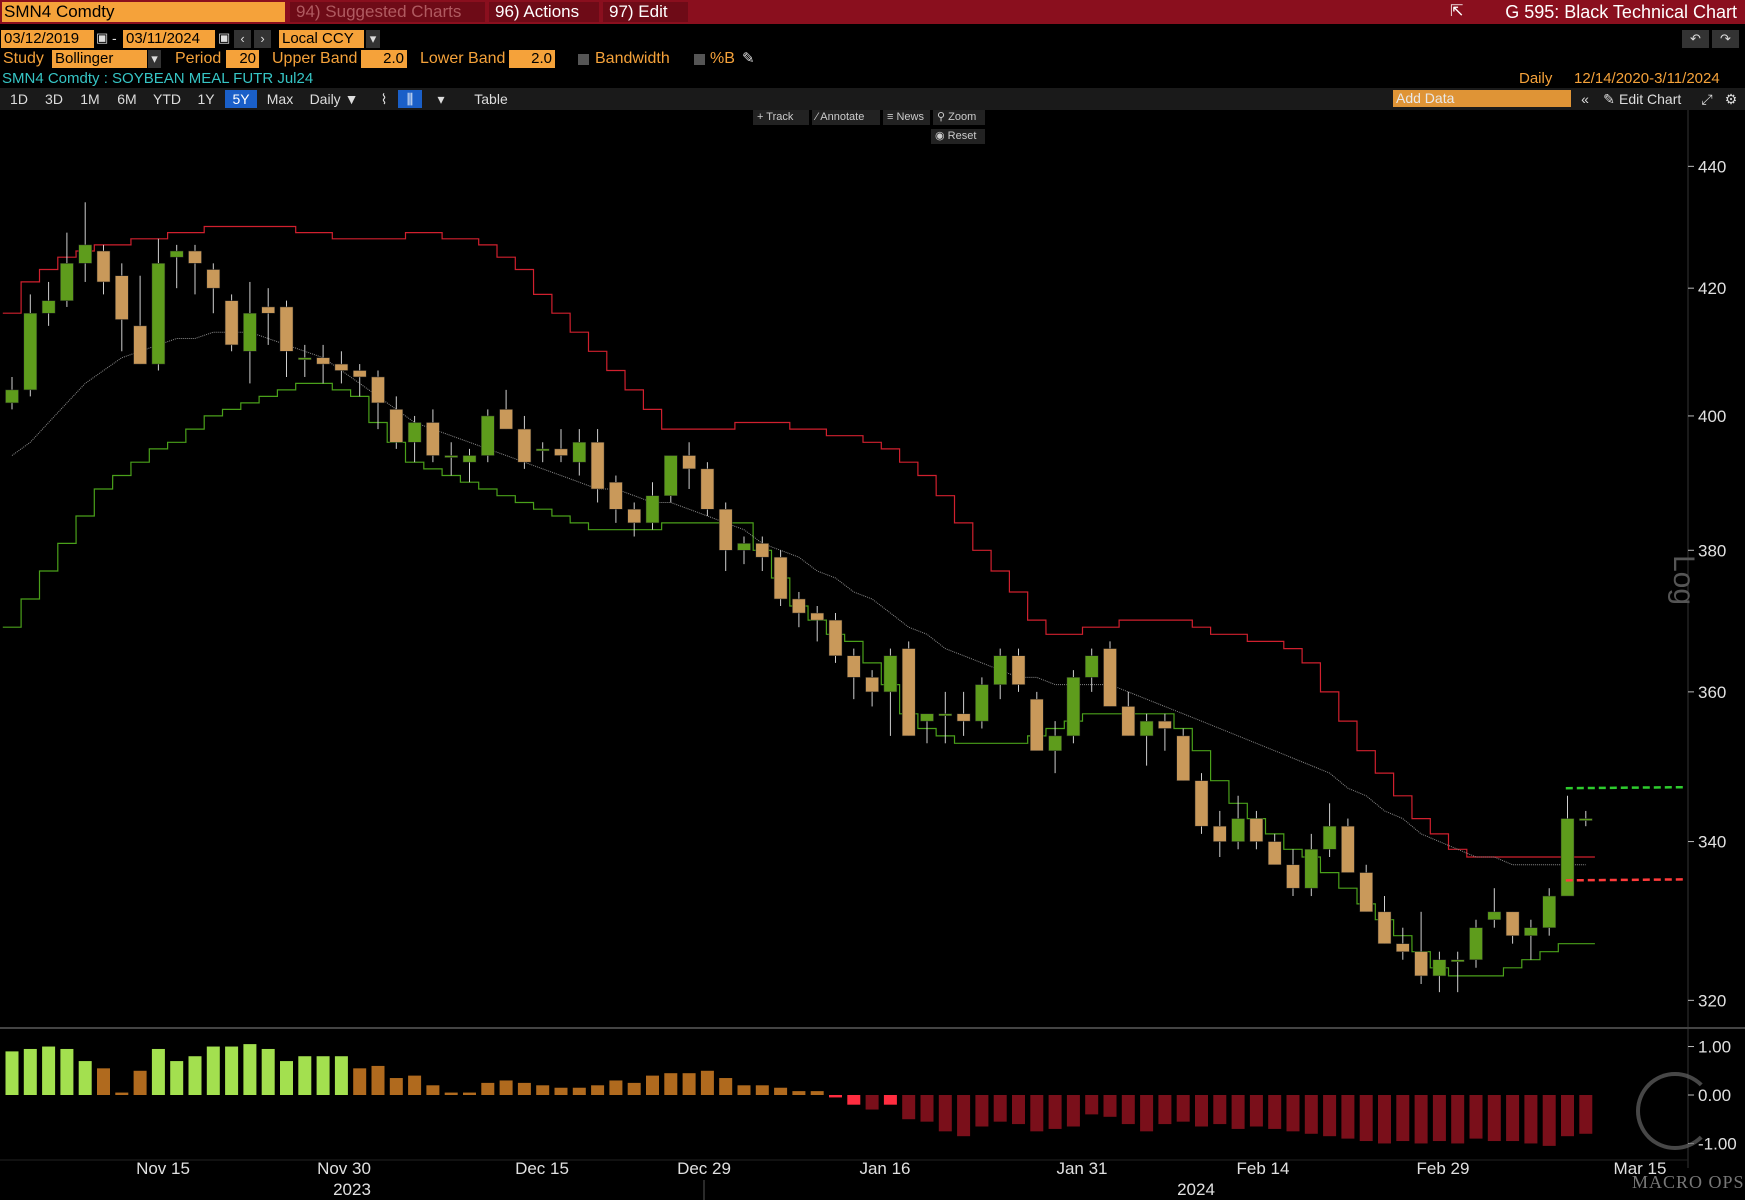 Image resolution: width=1745 pixels, height=1200 pixels. Describe the element at coordinates (1626, 787) in the screenshot. I see `upper-band-projection` at that location.